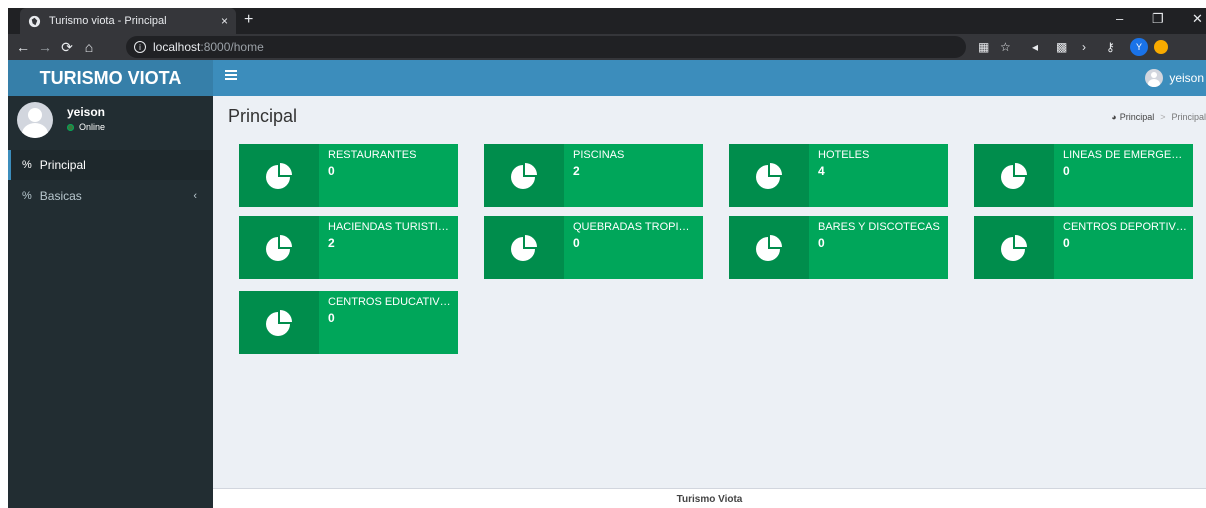 This screenshot has width=1206, height=508. Describe the element at coordinates (1083, 247) in the screenshot. I see `info-box: CENTROS DEPORTIVOS 0` at that location.